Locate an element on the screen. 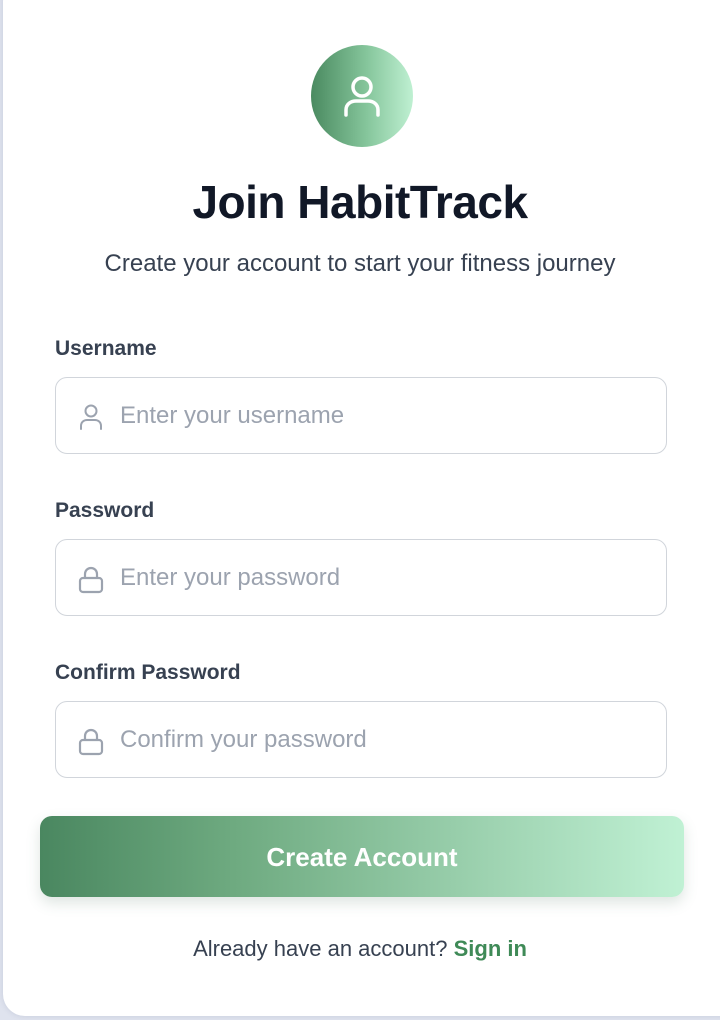  avatar is located at coordinates (362, 96).